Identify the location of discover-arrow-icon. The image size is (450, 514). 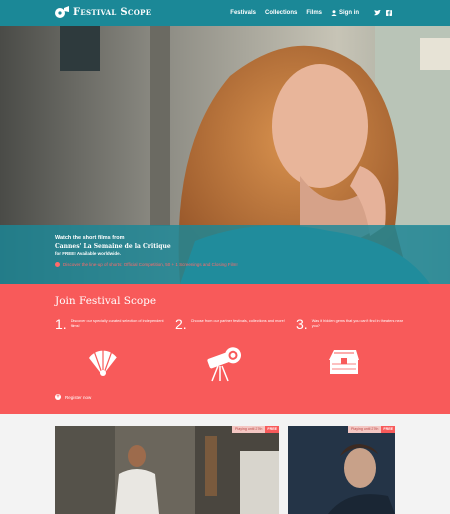
(57, 264).